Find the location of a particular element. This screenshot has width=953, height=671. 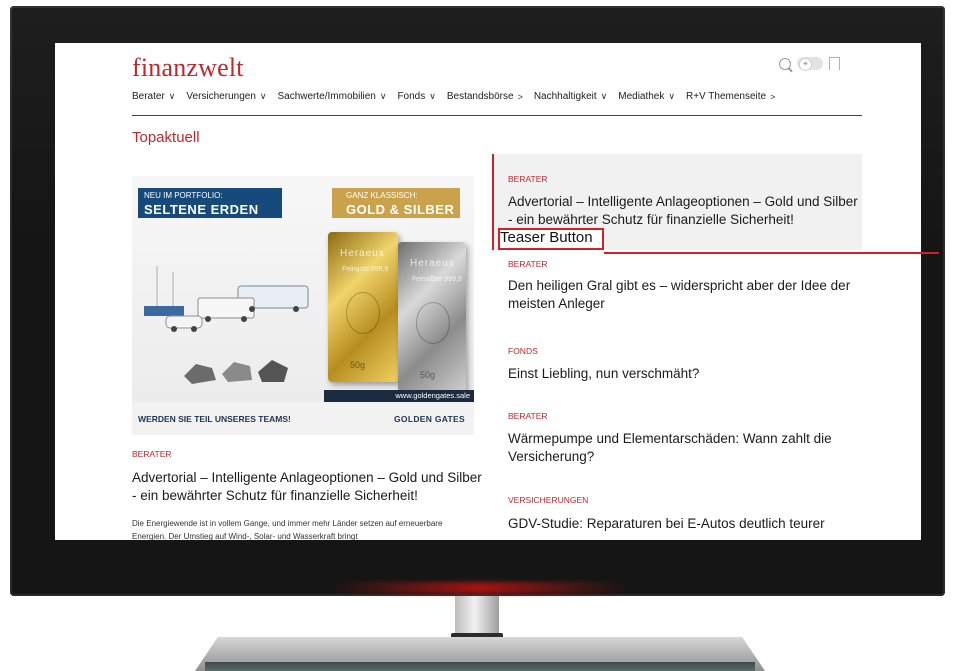

nav-item-nachhaltigkeit: Nachhaltigkeit ∨ is located at coordinates (570, 96).